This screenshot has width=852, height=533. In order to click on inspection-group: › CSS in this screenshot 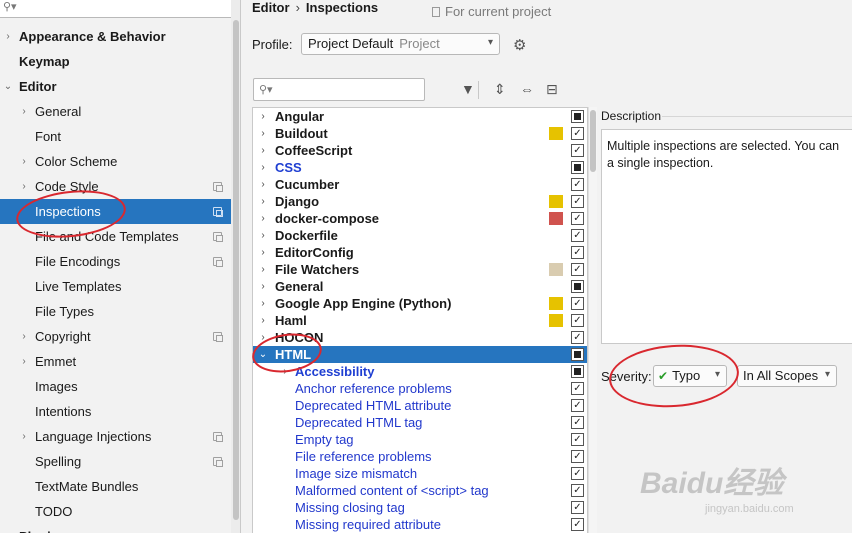, I will do `click(420, 167)`.